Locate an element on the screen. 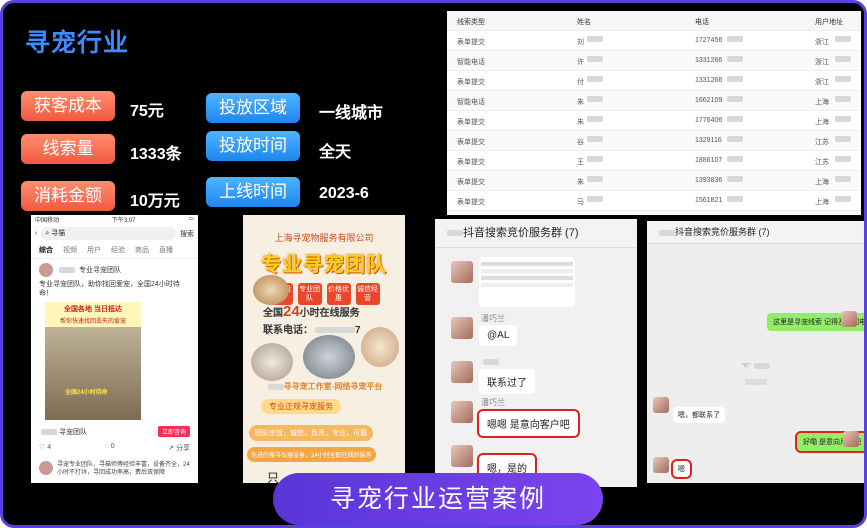 Image resolution: width=867 pixels, height=528 pixels. chat-header: 抖音搜索竞价服务群 (7) is located at coordinates (755, 232).